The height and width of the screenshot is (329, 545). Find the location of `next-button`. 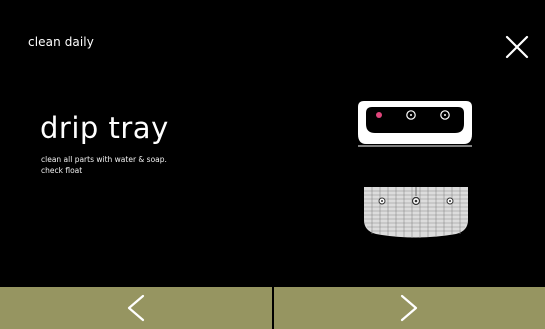

next-button is located at coordinates (409, 308).